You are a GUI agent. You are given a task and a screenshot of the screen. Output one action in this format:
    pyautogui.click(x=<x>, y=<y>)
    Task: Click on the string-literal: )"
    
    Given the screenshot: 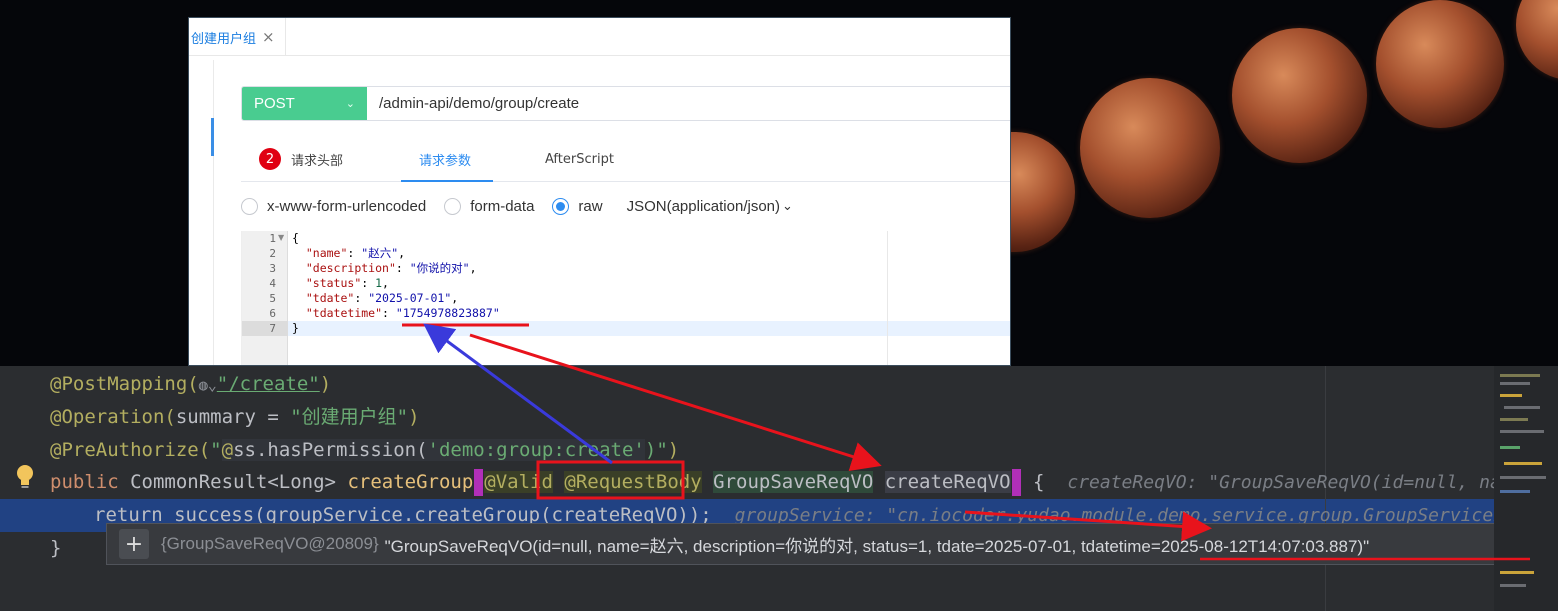 What is the action you would take?
    pyautogui.click(x=656, y=450)
    